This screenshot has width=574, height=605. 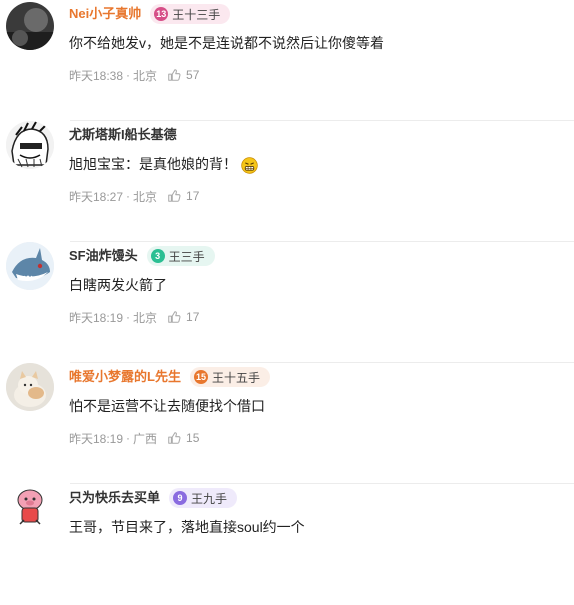 I want to click on level-badge: 3 王三手, so click(x=180, y=256).